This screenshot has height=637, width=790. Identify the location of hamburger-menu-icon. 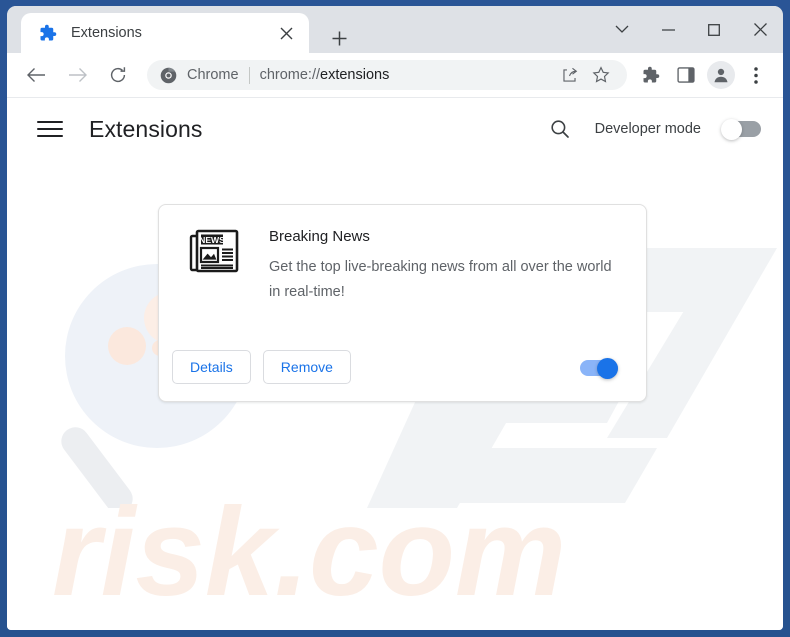
(50, 129).